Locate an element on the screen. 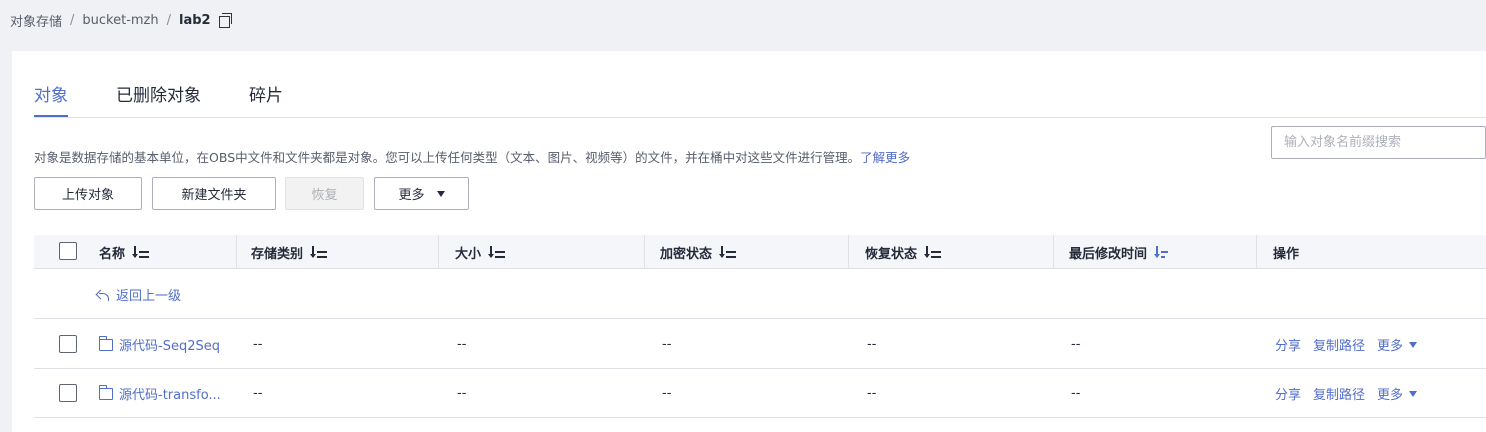  column-header-size: 大小 is located at coordinates (550, 252).